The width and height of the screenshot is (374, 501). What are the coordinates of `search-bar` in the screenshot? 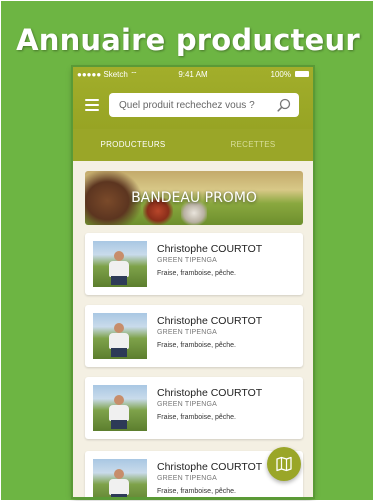 It's located at (204, 105).